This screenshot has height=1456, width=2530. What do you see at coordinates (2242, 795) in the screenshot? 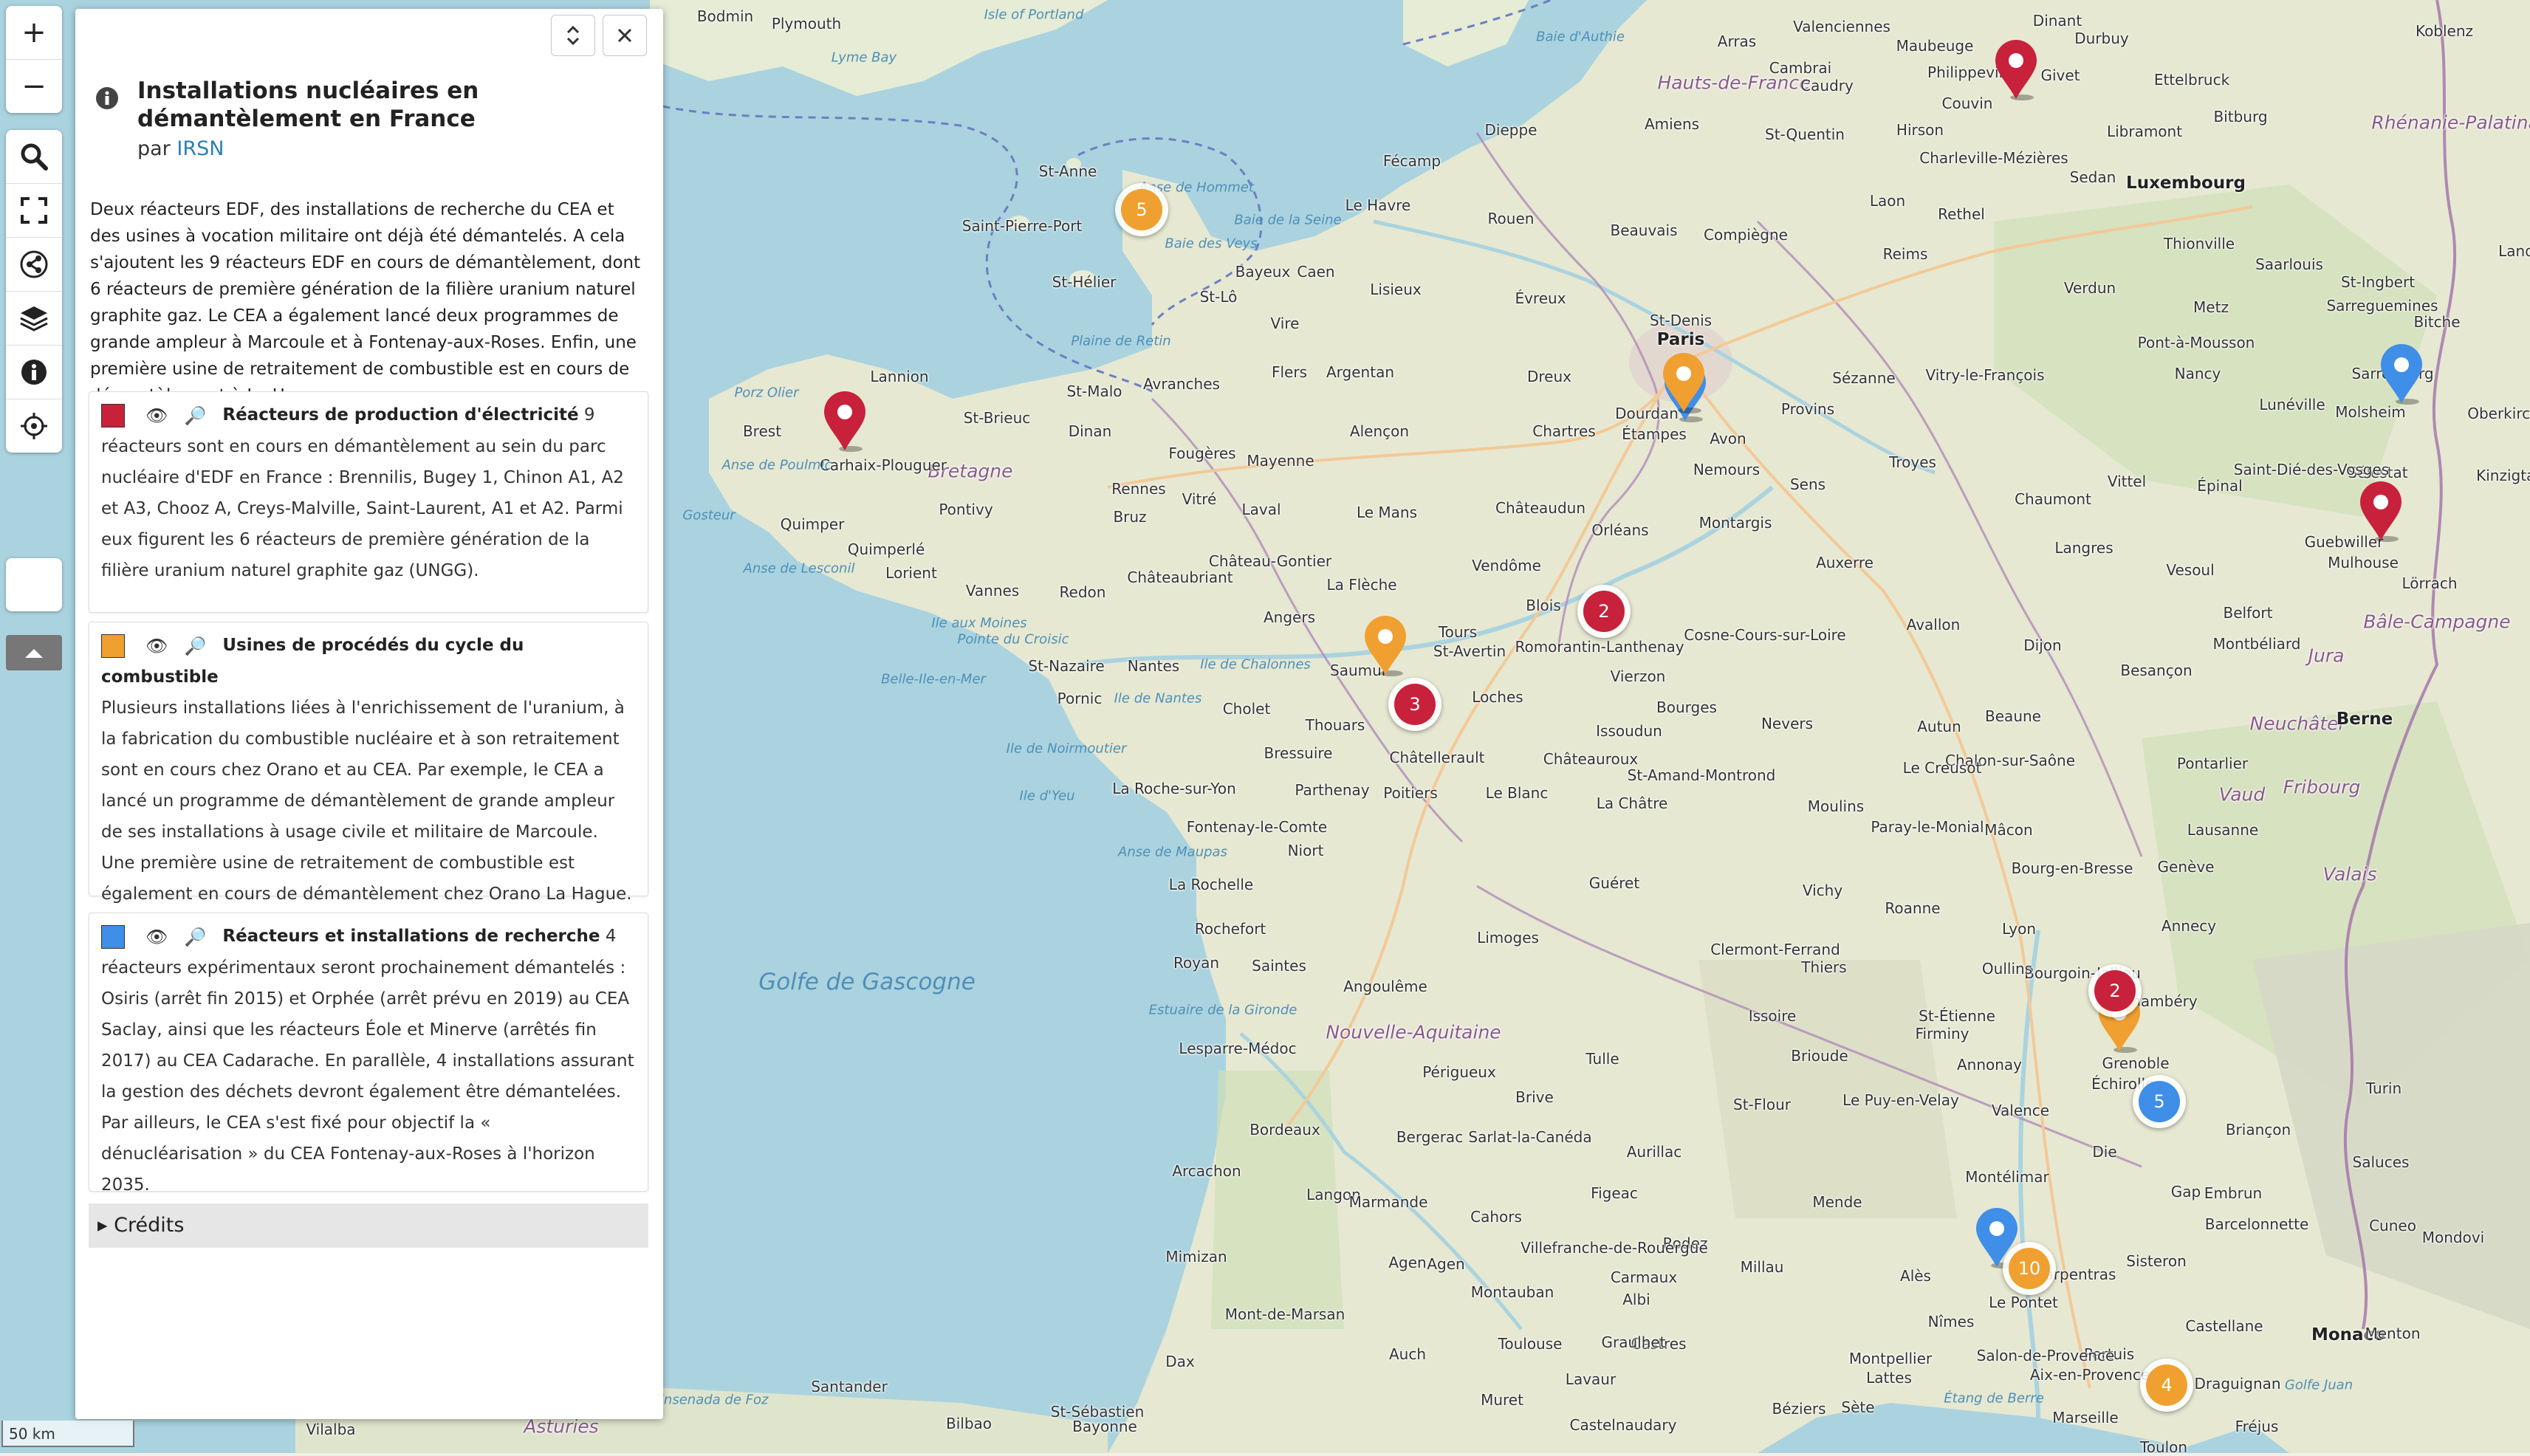
I see `place-label: Vaud` at bounding box center [2242, 795].